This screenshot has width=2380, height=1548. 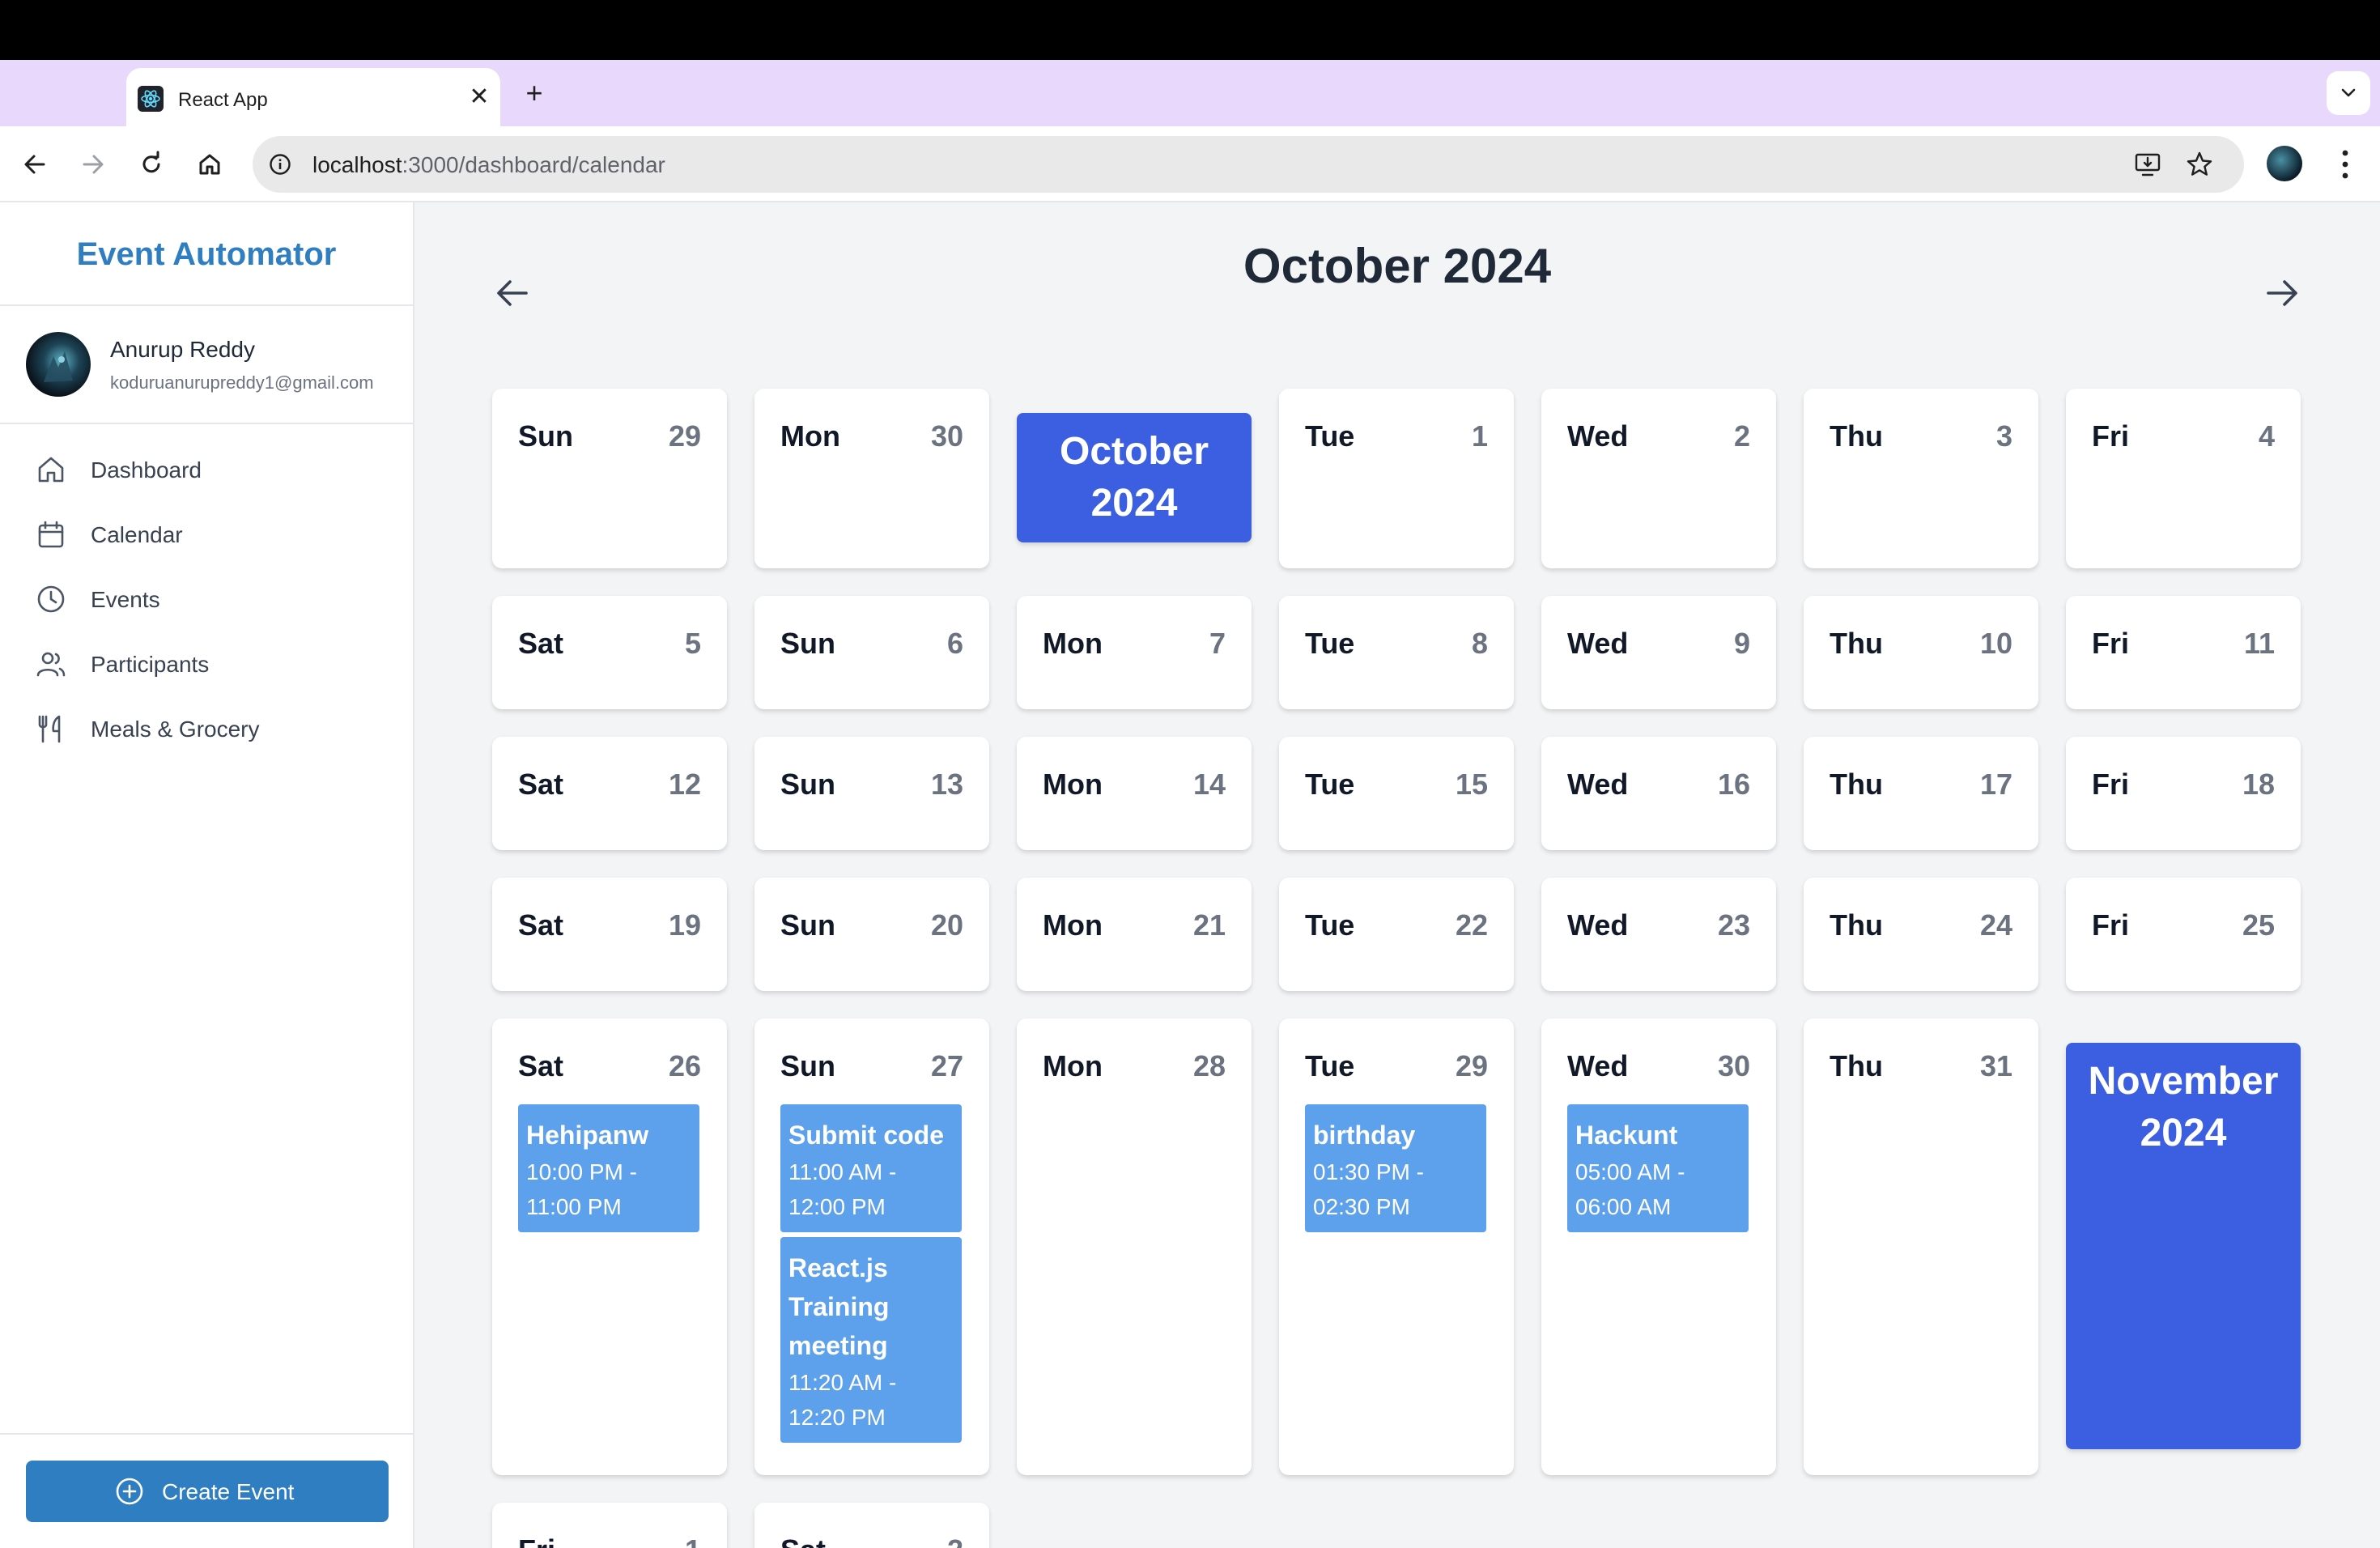 I want to click on sidebar-item-calendar: Calendar, so click(x=212, y=533).